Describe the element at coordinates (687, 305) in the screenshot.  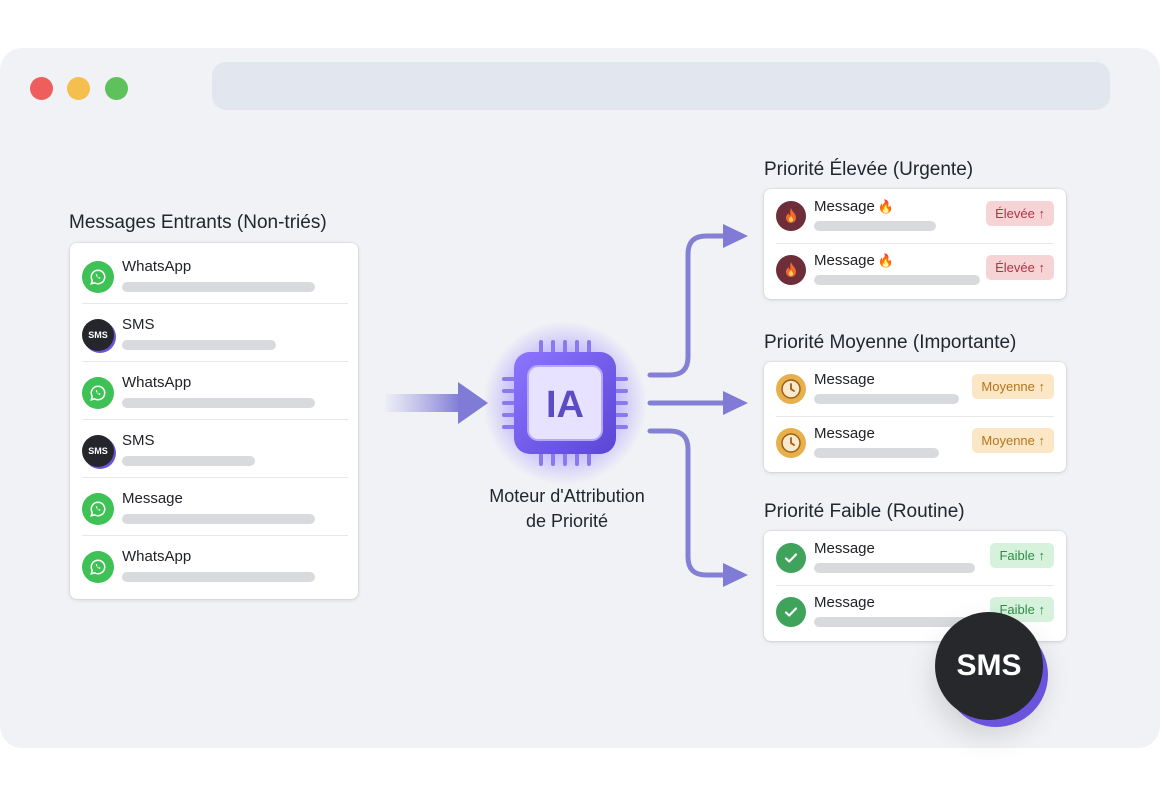
I see `arrow-to-high` at that location.